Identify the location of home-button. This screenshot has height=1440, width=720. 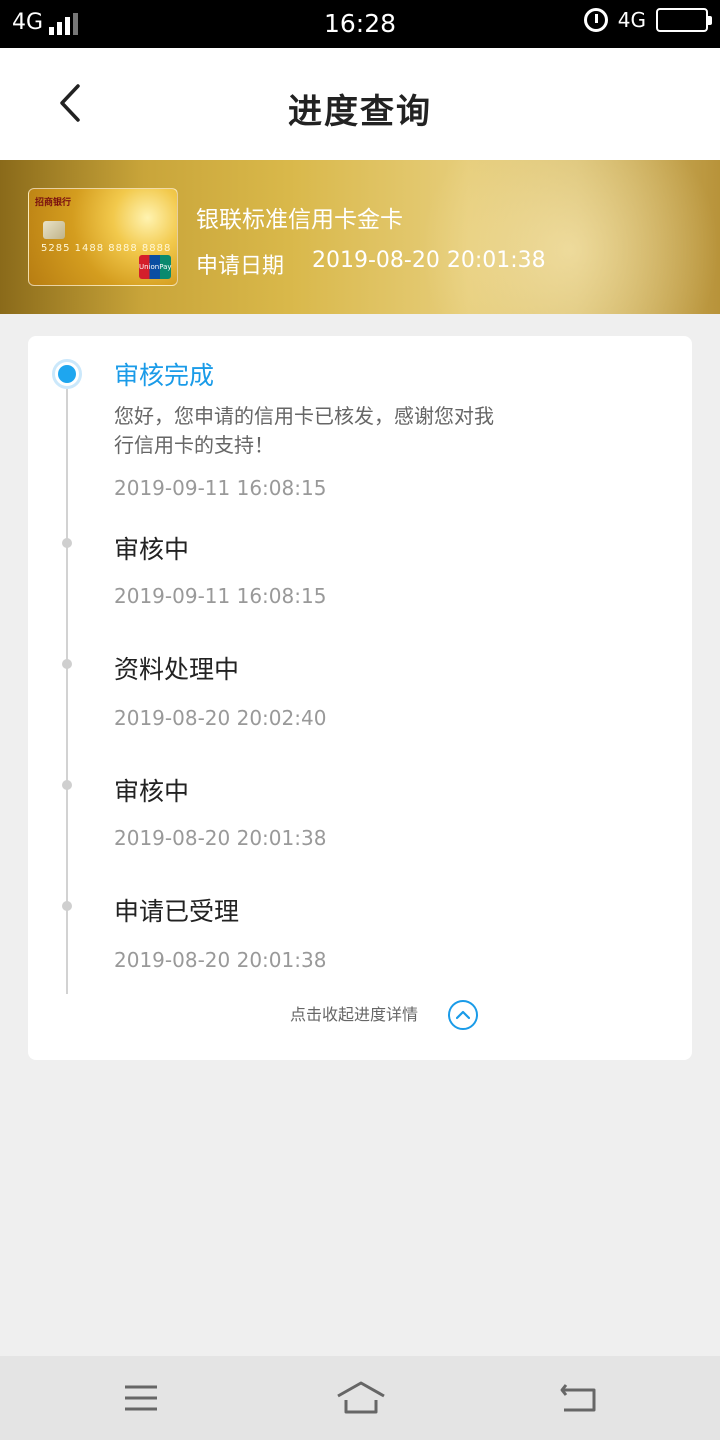
(359, 1398).